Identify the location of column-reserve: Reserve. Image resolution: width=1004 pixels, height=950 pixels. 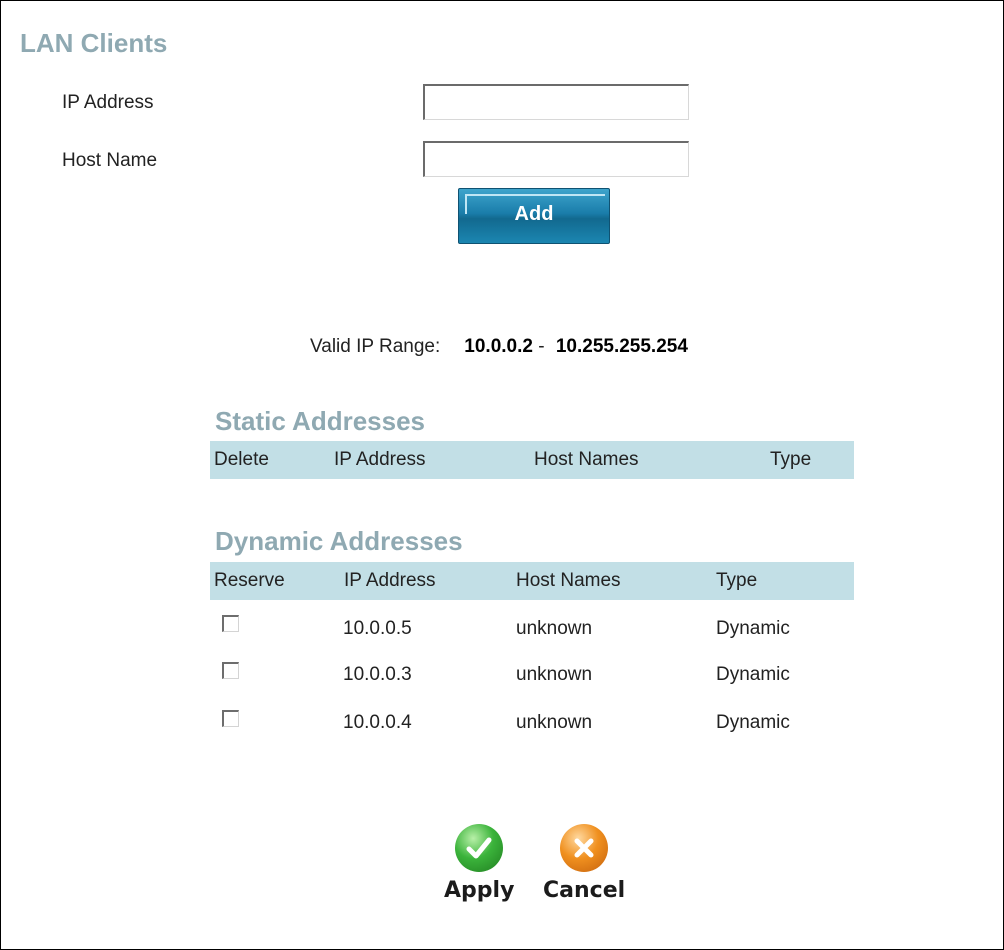
(249, 580).